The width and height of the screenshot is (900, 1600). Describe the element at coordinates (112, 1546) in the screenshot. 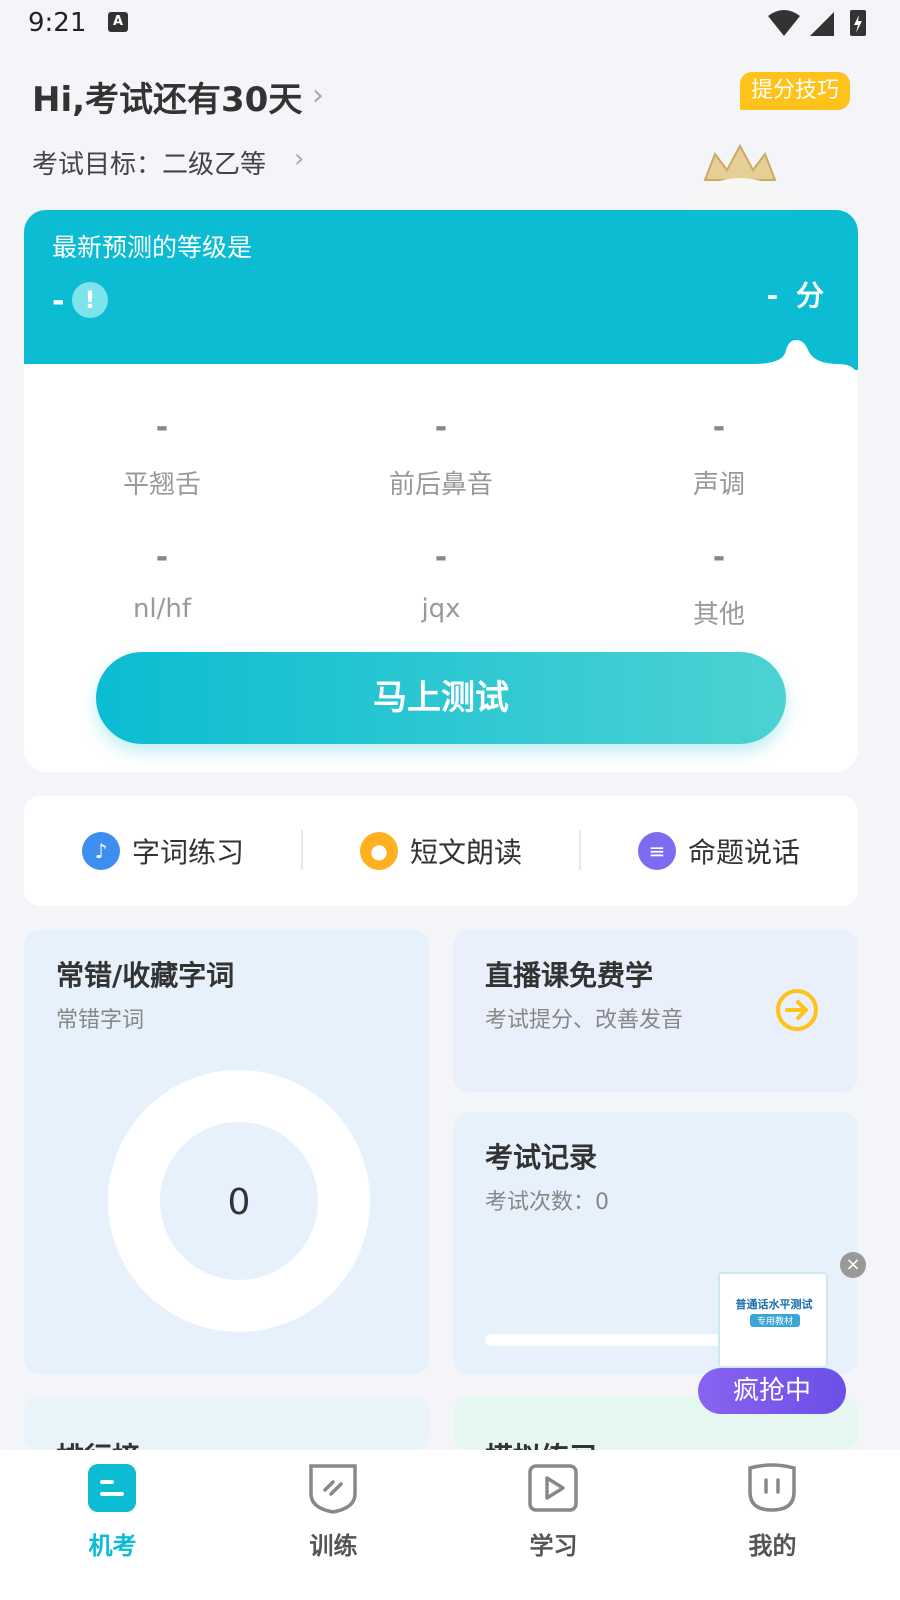

I see `tab-label: 机考` at that location.